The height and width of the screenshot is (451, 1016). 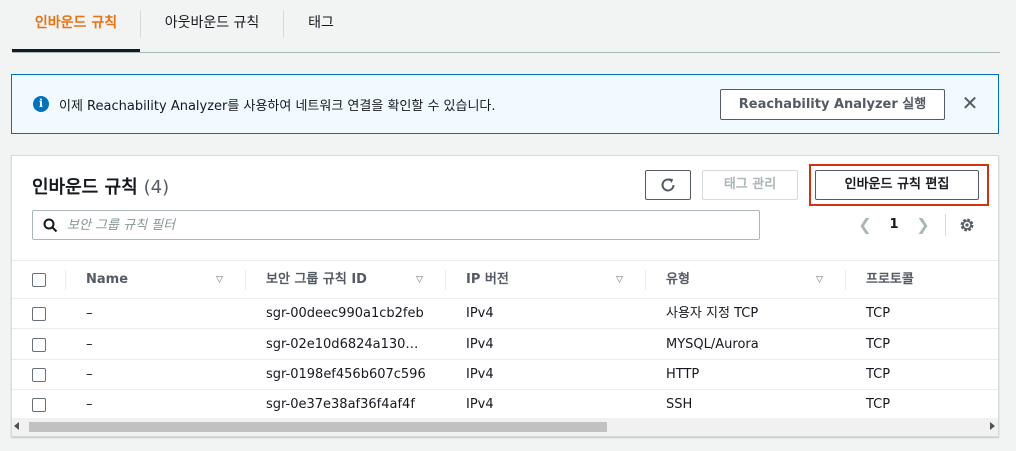 I want to click on tab-outbound-rules: 아웃바운드 규칙, so click(x=212, y=26).